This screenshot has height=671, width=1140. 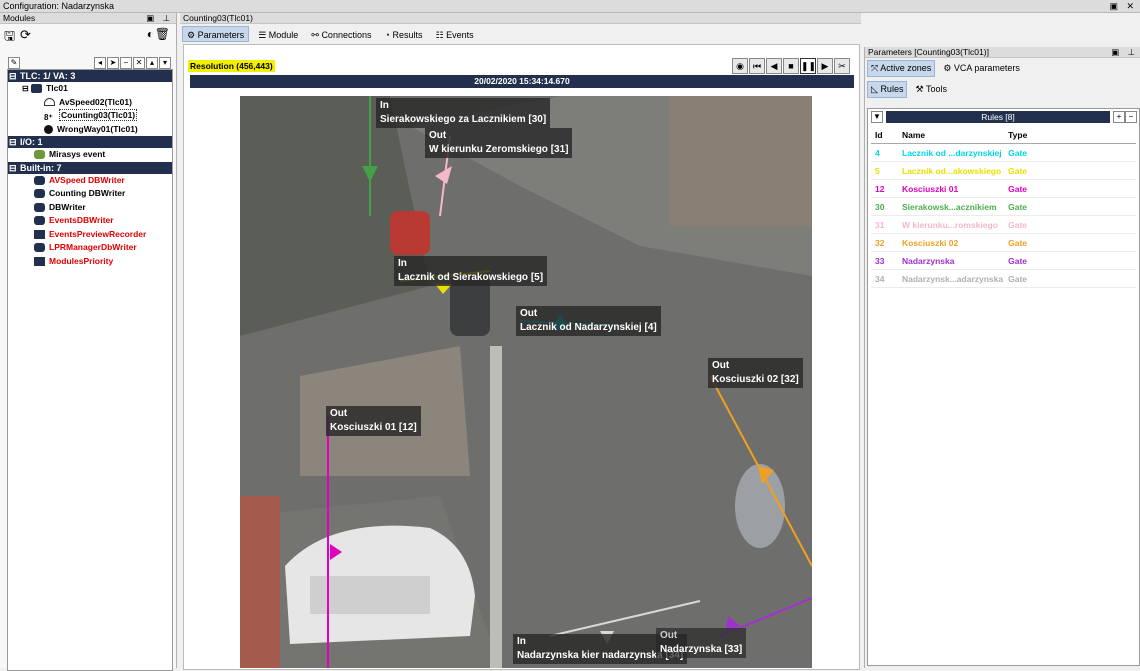 I want to click on tree-item-builtin: Counting DBWriter, so click(x=90, y=194).